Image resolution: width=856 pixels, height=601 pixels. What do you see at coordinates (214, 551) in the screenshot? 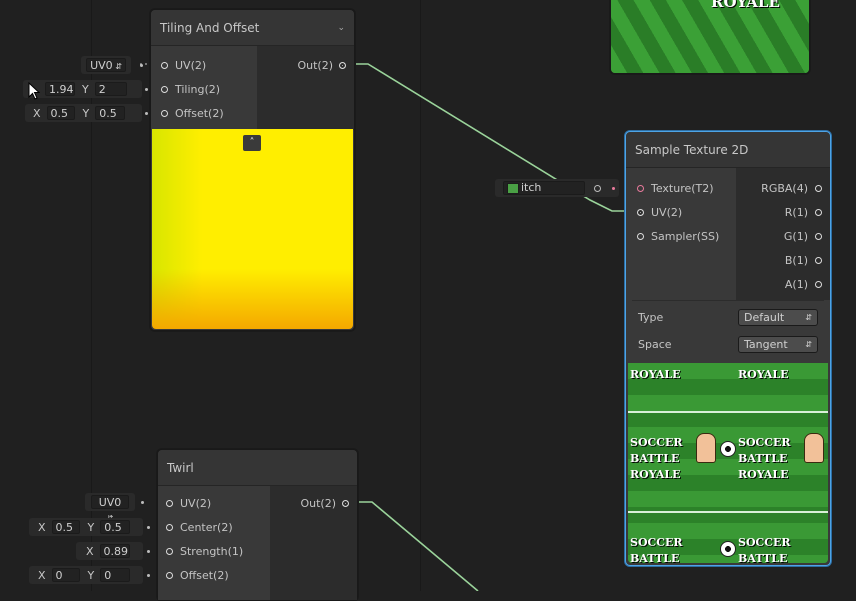
I see `input-port-strength: Strength(1)` at bounding box center [214, 551].